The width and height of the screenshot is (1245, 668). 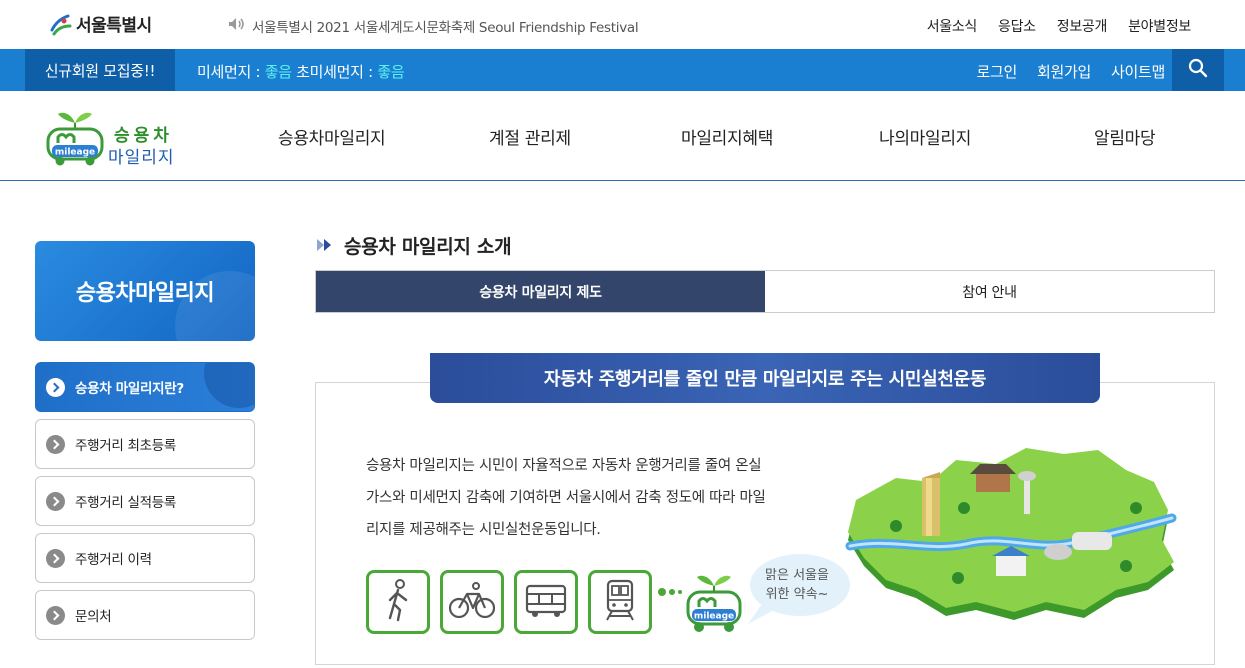 I want to click on walking-icon, so click(x=398, y=602).